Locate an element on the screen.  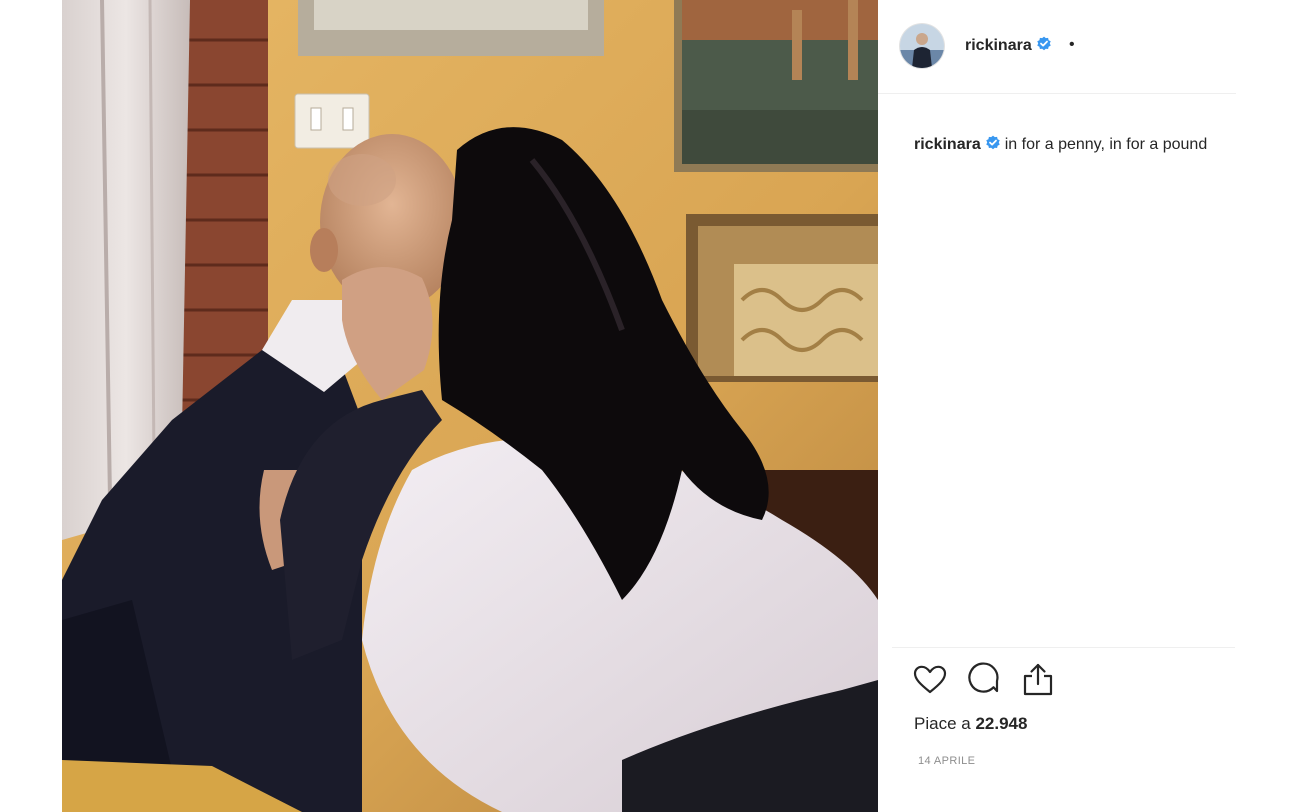
share-icon is located at coordinates (1038, 679).